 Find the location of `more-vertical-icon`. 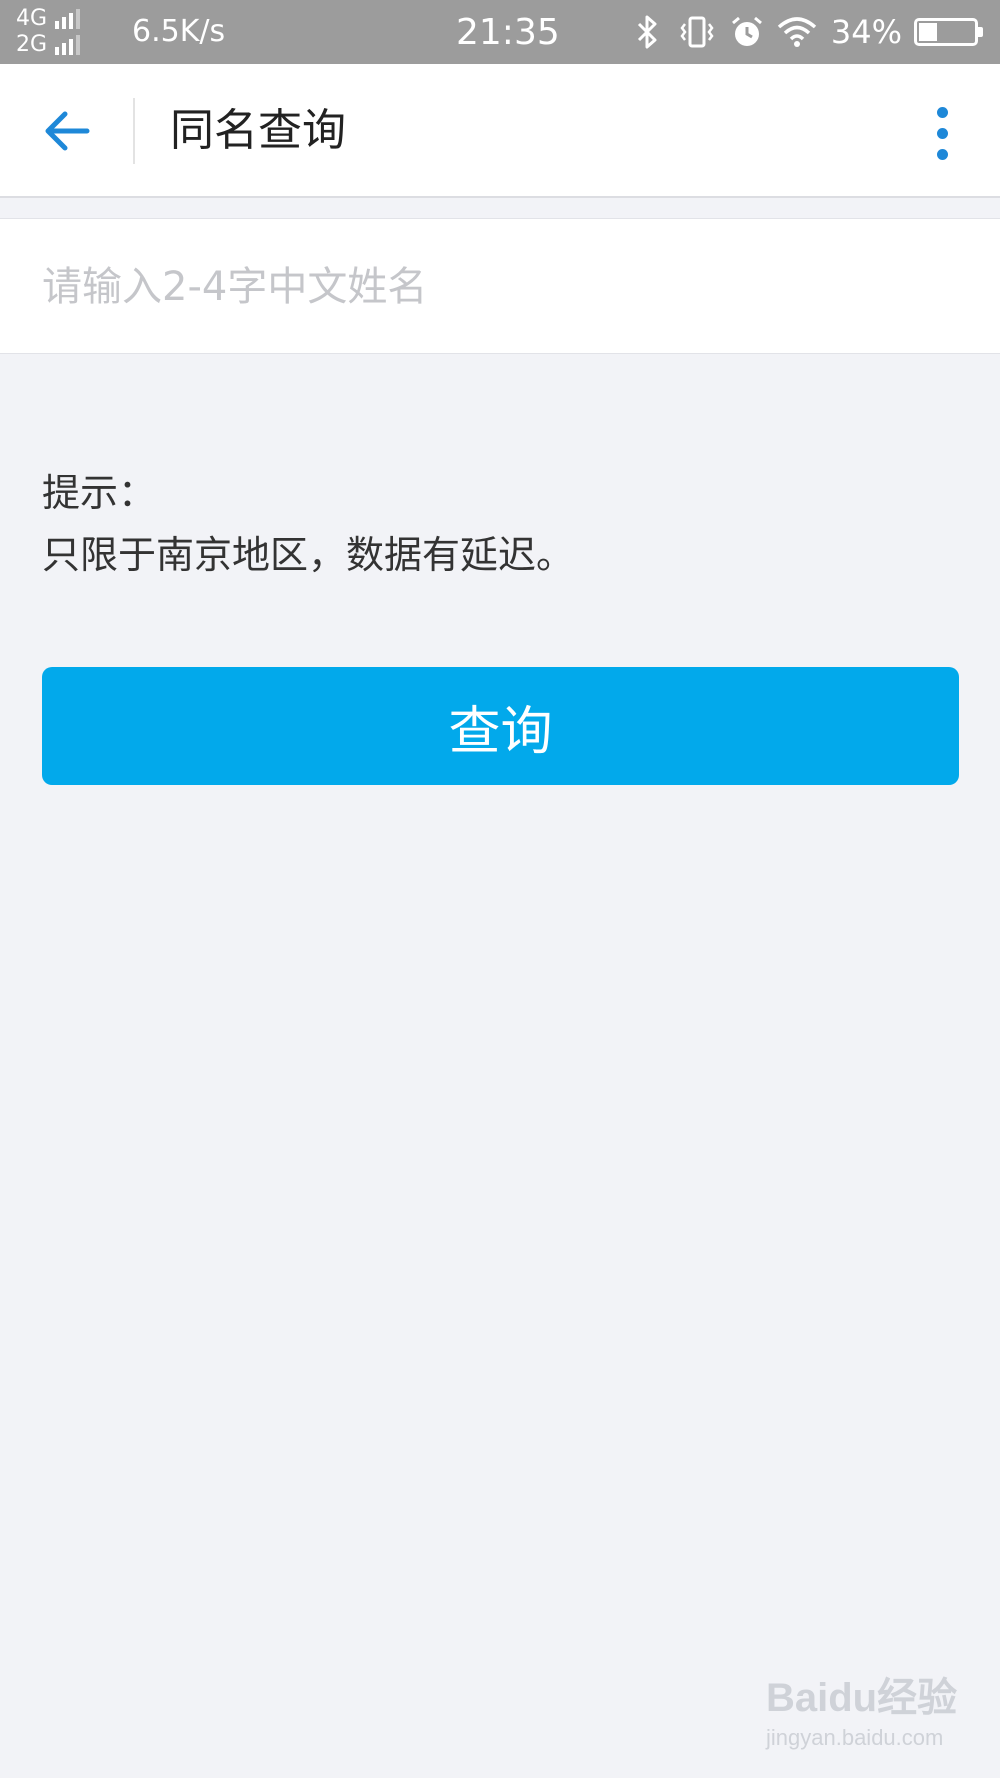

more-vertical-icon is located at coordinates (942, 133).